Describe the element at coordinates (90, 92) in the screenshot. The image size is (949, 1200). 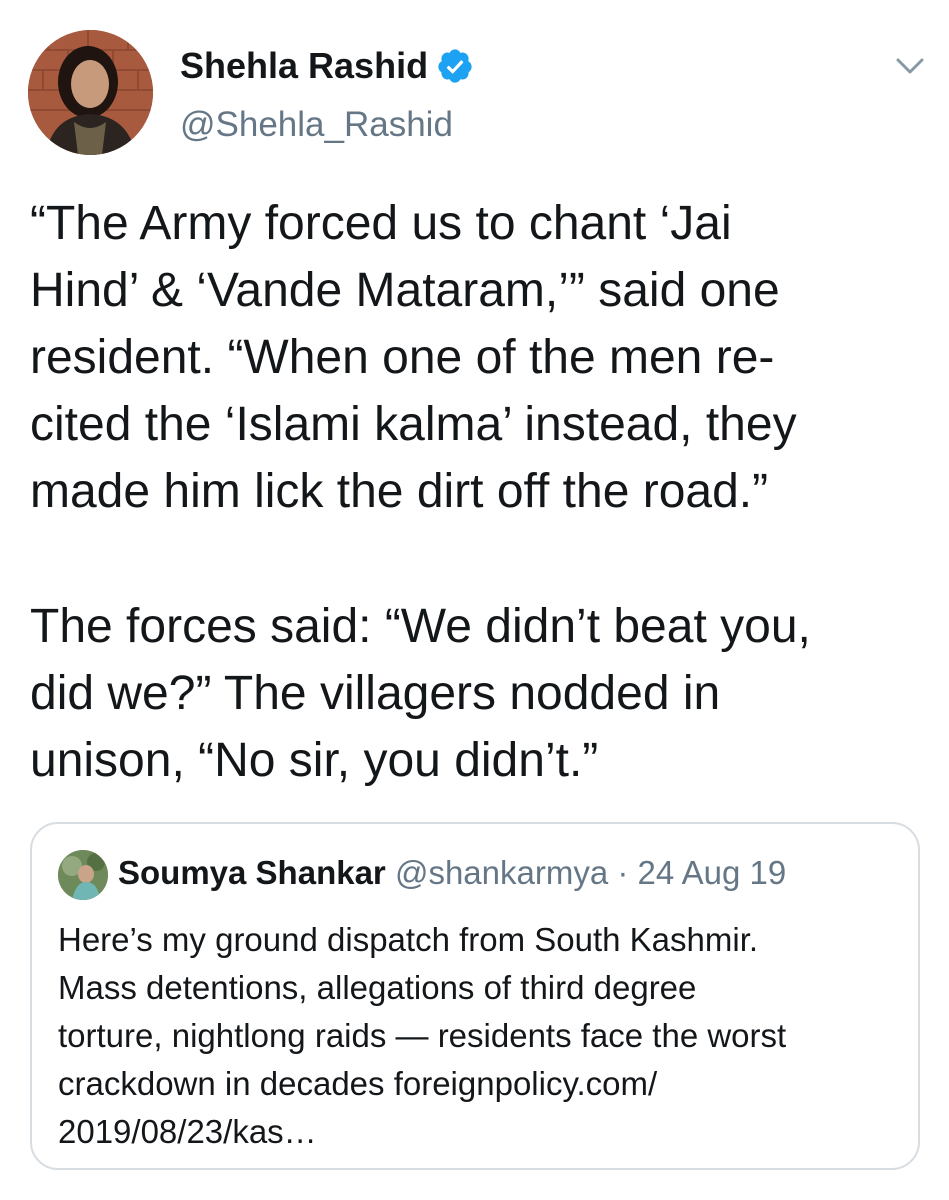
I see `author-avatar` at that location.